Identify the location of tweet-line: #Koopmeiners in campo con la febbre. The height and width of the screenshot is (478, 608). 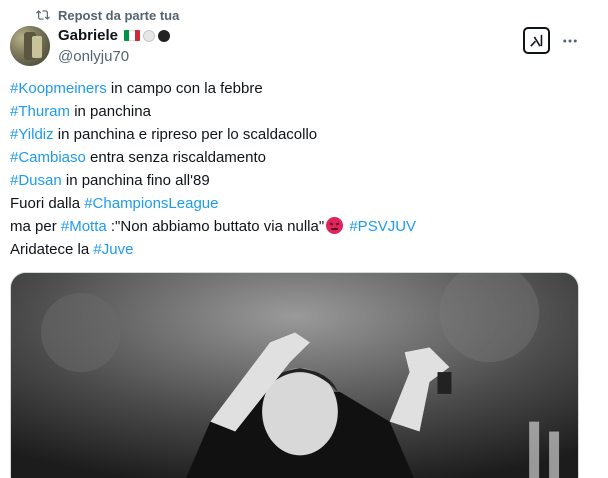
(136, 88).